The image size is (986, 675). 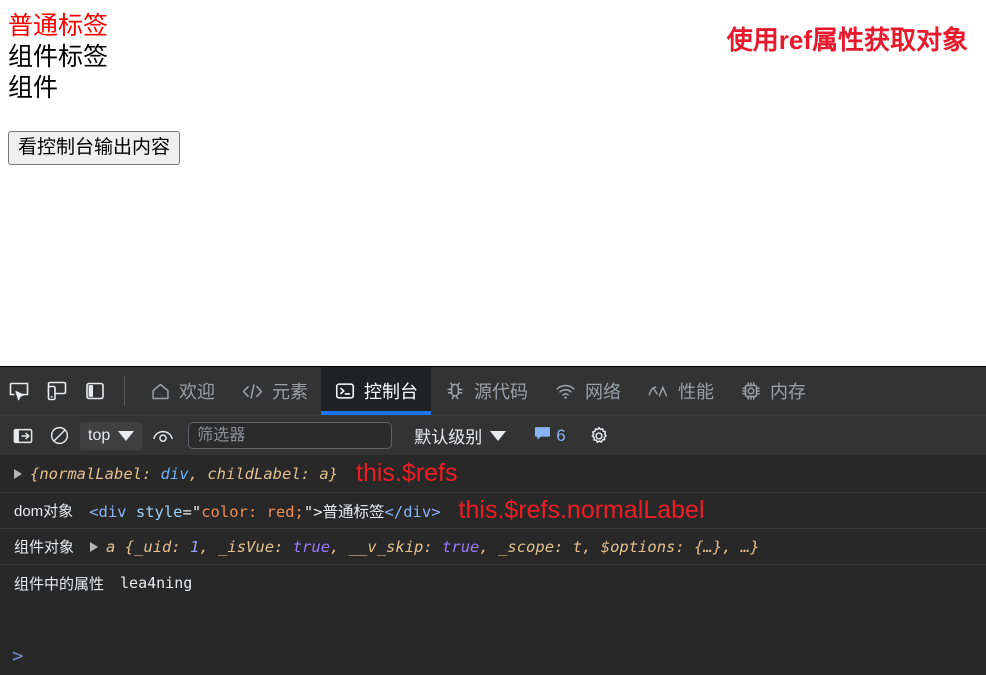 What do you see at coordinates (493, 583) in the screenshot?
I see `console-row-component-property: 组件中的属性 lea4ning` at bounding box center [493, 583].